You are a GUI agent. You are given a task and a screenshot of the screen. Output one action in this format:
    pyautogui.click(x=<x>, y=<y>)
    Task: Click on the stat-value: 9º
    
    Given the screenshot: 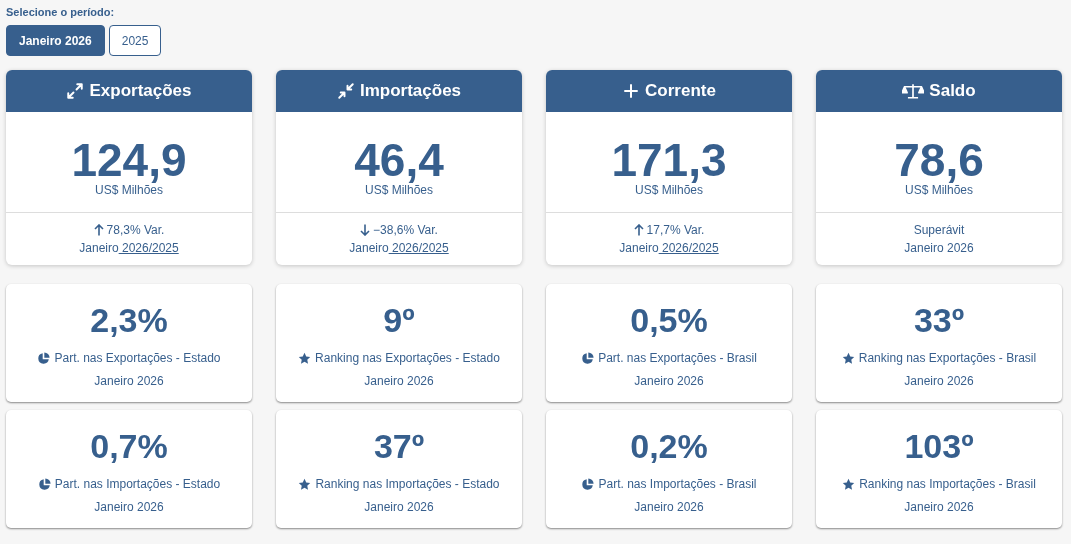 What is the action you would take?
    pyautogui.click(x=399, y=320)
    